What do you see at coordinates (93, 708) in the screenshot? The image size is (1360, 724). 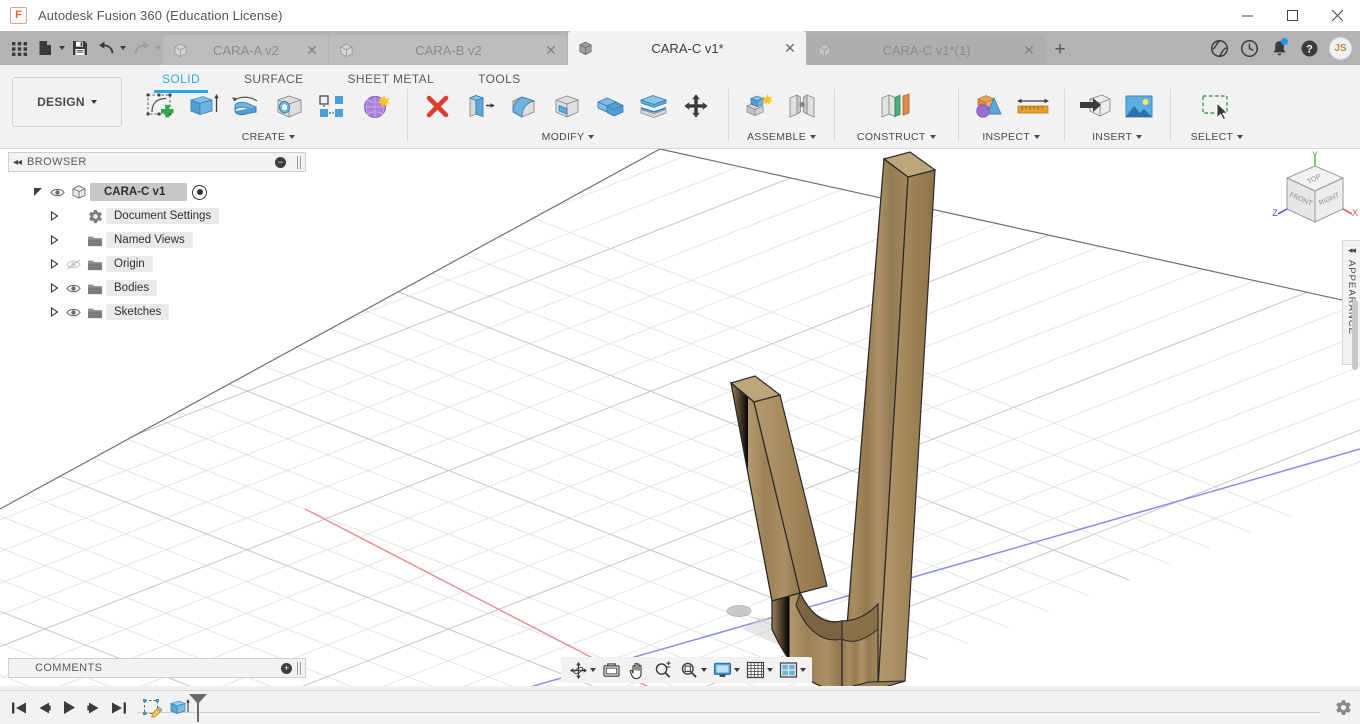 I see `timeline-step-forward-button` at bounding box center [93, 708].